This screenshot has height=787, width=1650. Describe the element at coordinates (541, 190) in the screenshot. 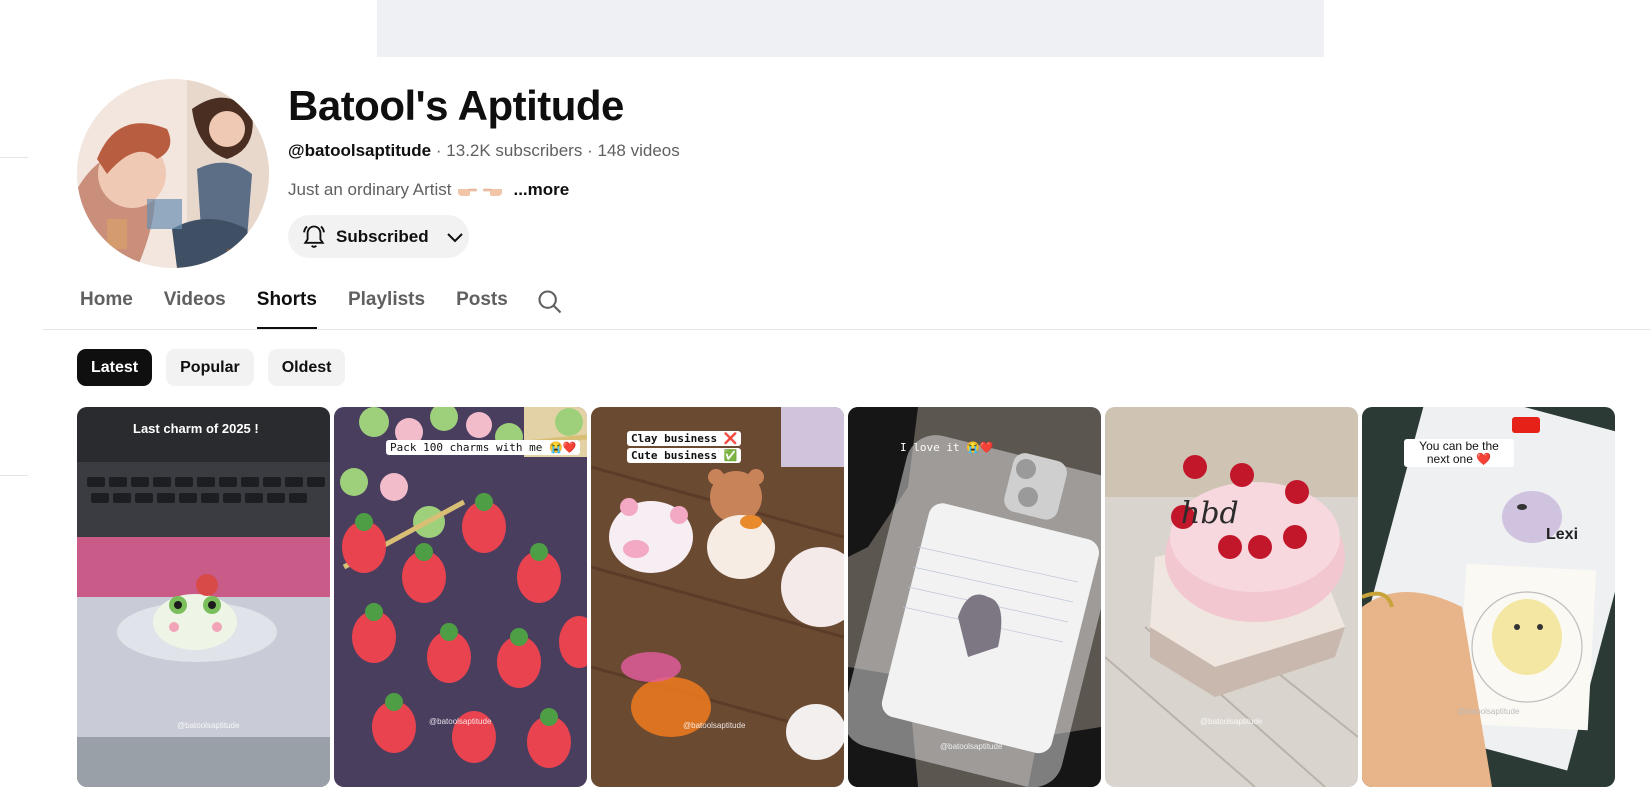

I see `more-link: ...more` at that location.